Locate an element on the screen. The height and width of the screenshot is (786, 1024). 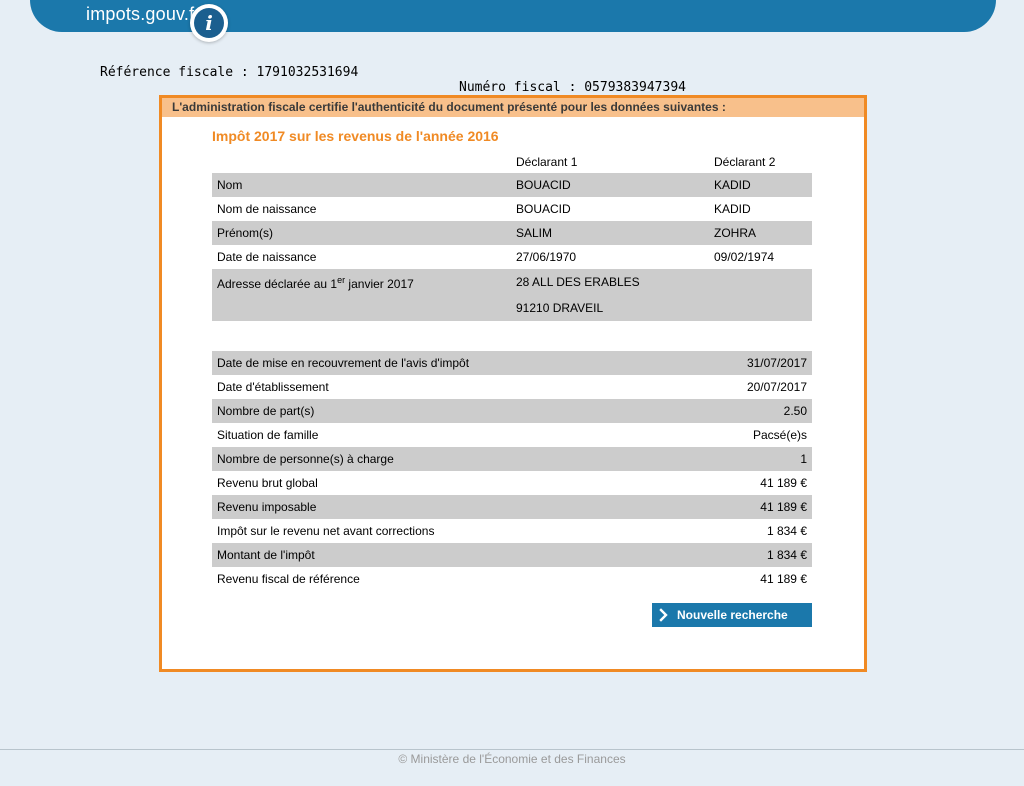
row-value: 1 is located at coordinates (803, 459).